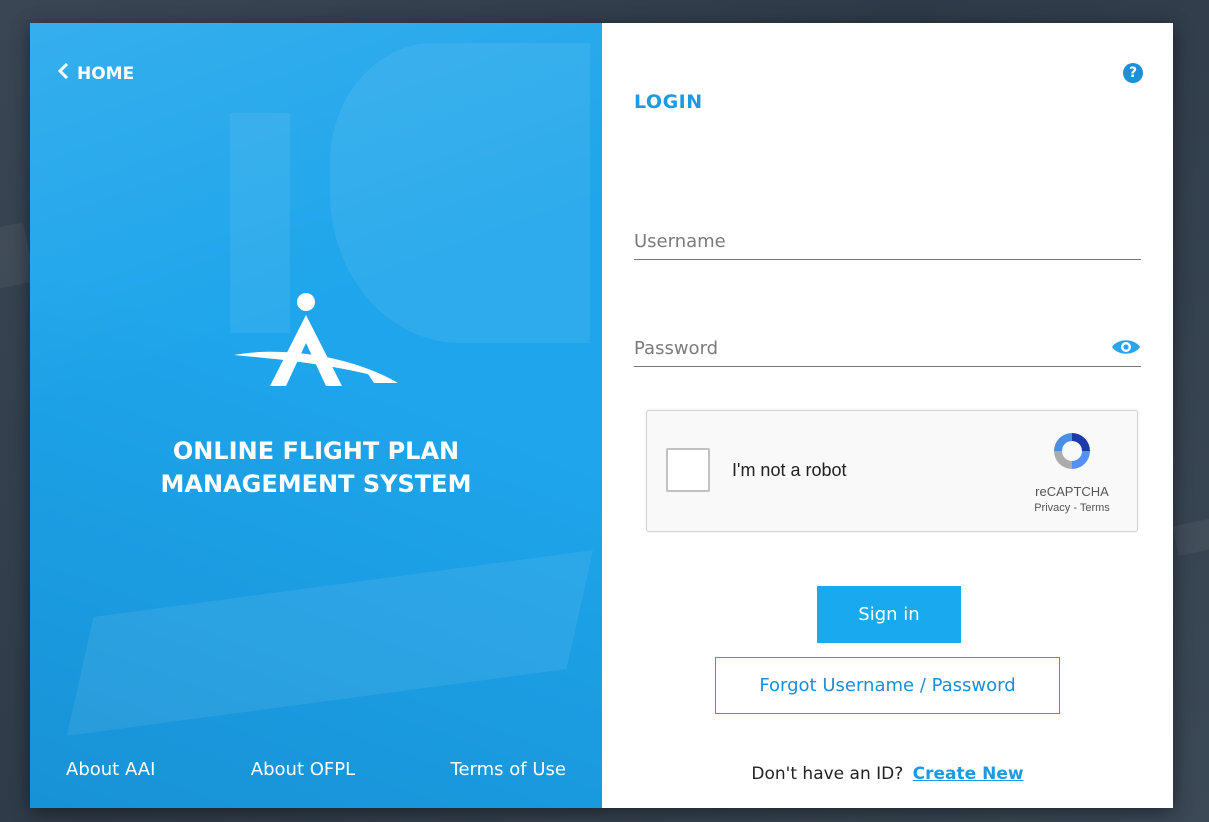  What do you see at coordinates (968, 774) in the screenshot?
I see `create-new-link: Create New` at bounding box center [968, 774].